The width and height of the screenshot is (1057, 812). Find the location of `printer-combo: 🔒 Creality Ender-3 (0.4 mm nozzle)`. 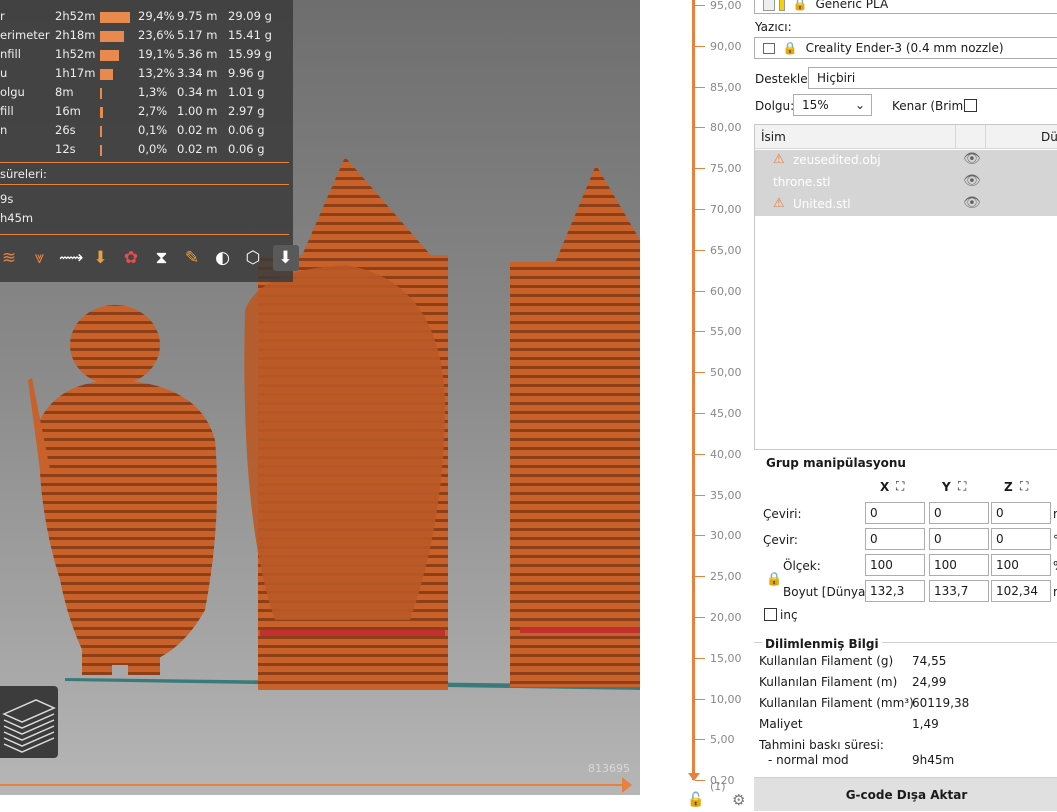

printer-combo: 🔒 Creality Ender-3 (0.4 mm nozzle) is located at coordinates (905, 48).